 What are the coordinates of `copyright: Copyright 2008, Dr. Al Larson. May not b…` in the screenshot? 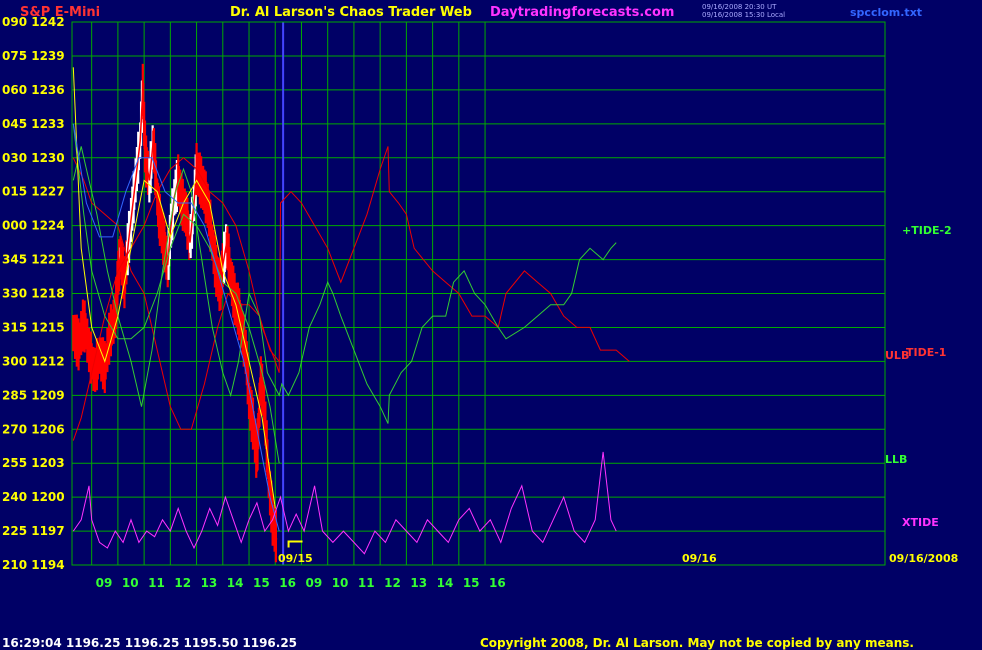 It's located at (697, 643).